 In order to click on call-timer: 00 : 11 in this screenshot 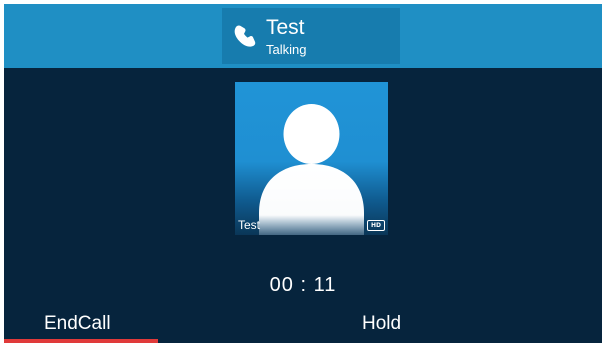, I will do `click(303, 285)`.